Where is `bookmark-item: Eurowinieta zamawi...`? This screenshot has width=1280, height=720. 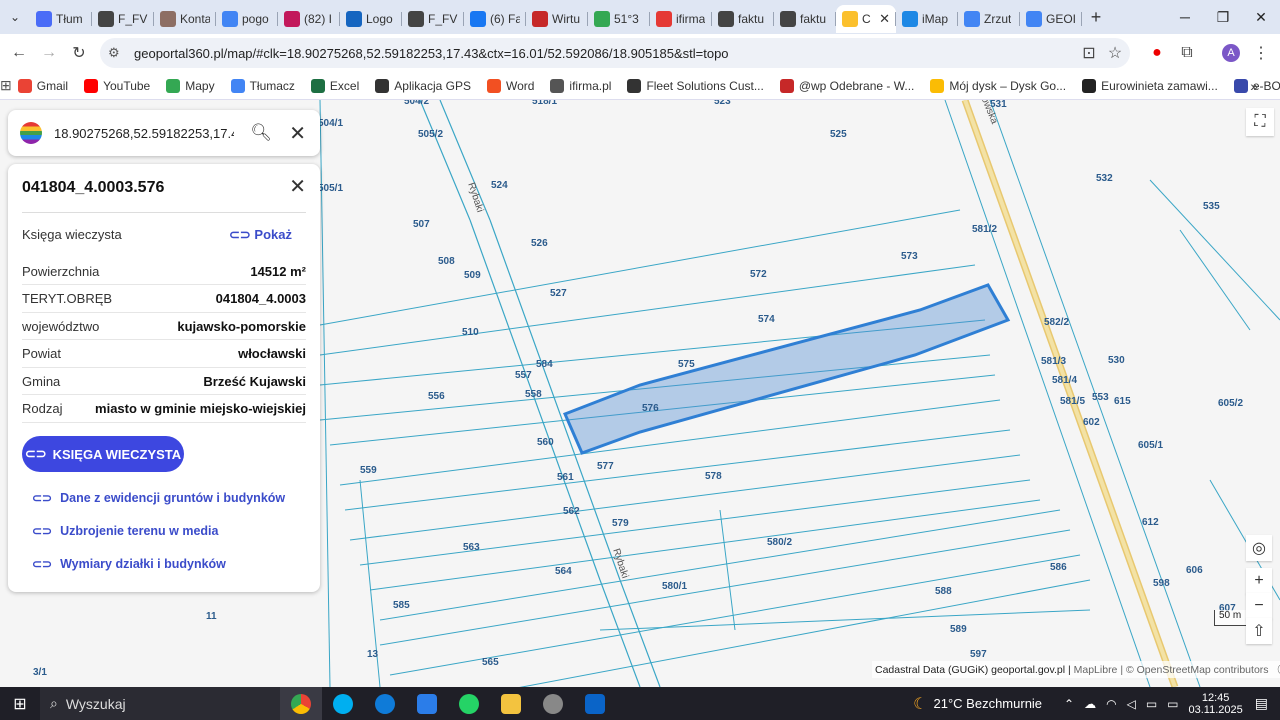
bookmark-item: Eurowinieta zamawi... is located at coordinates (1150, 85).